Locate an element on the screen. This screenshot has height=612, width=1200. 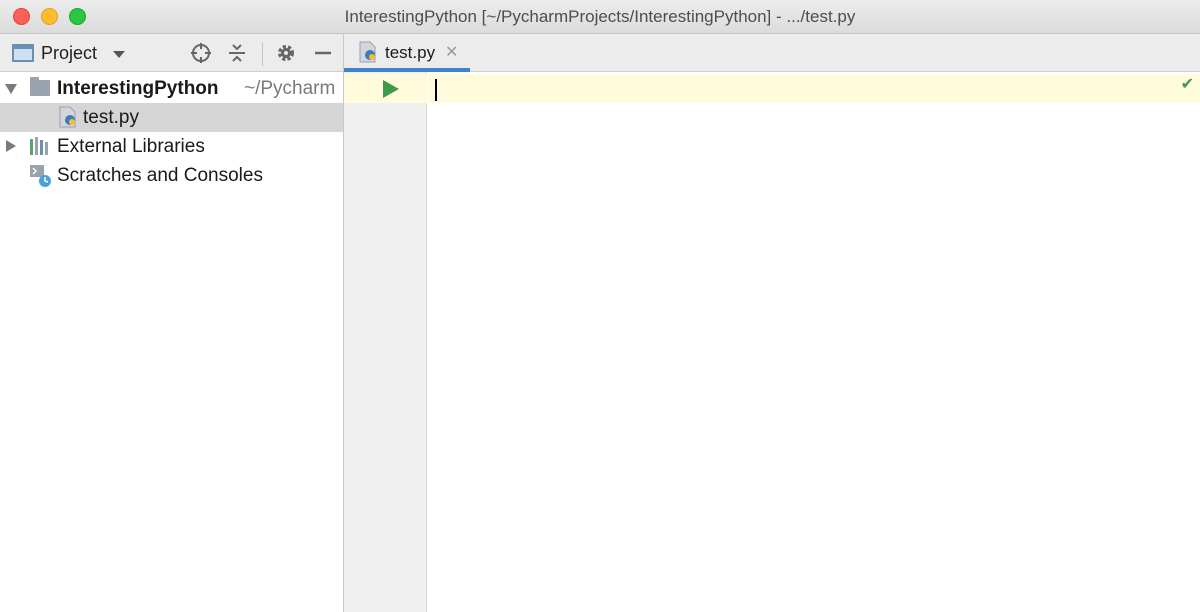
collapse-all-icon is located at coordinates (237, 53).